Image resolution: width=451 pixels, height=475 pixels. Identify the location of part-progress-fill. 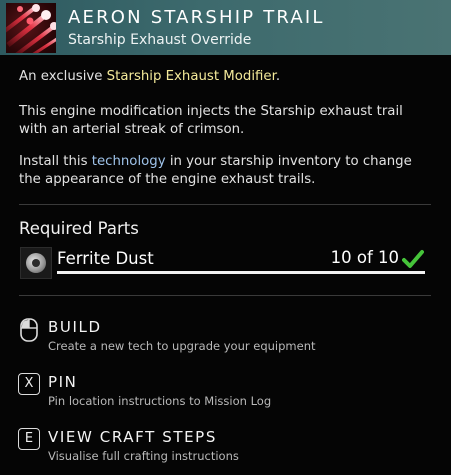
(241, 272).